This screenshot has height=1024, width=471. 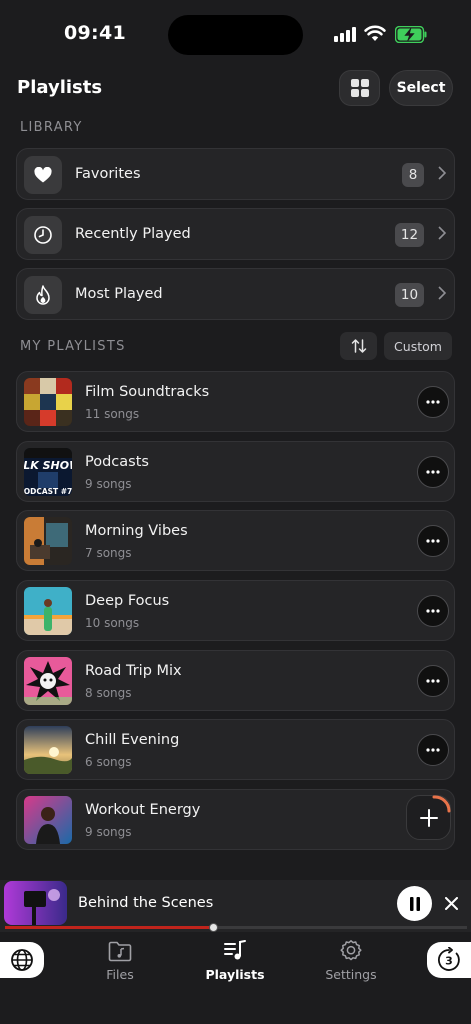 I want to click on grid-view-button, so click(x=359, y=88).